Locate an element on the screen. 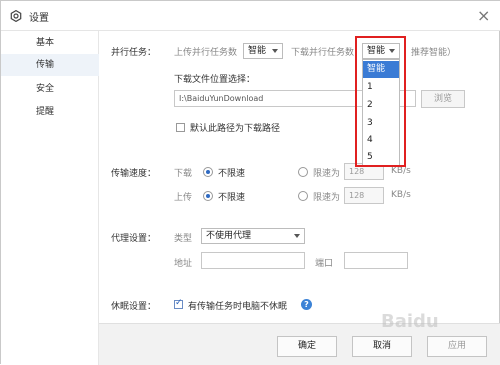  speed-section-label: 传输速度： is located at coordinates (134, 174).